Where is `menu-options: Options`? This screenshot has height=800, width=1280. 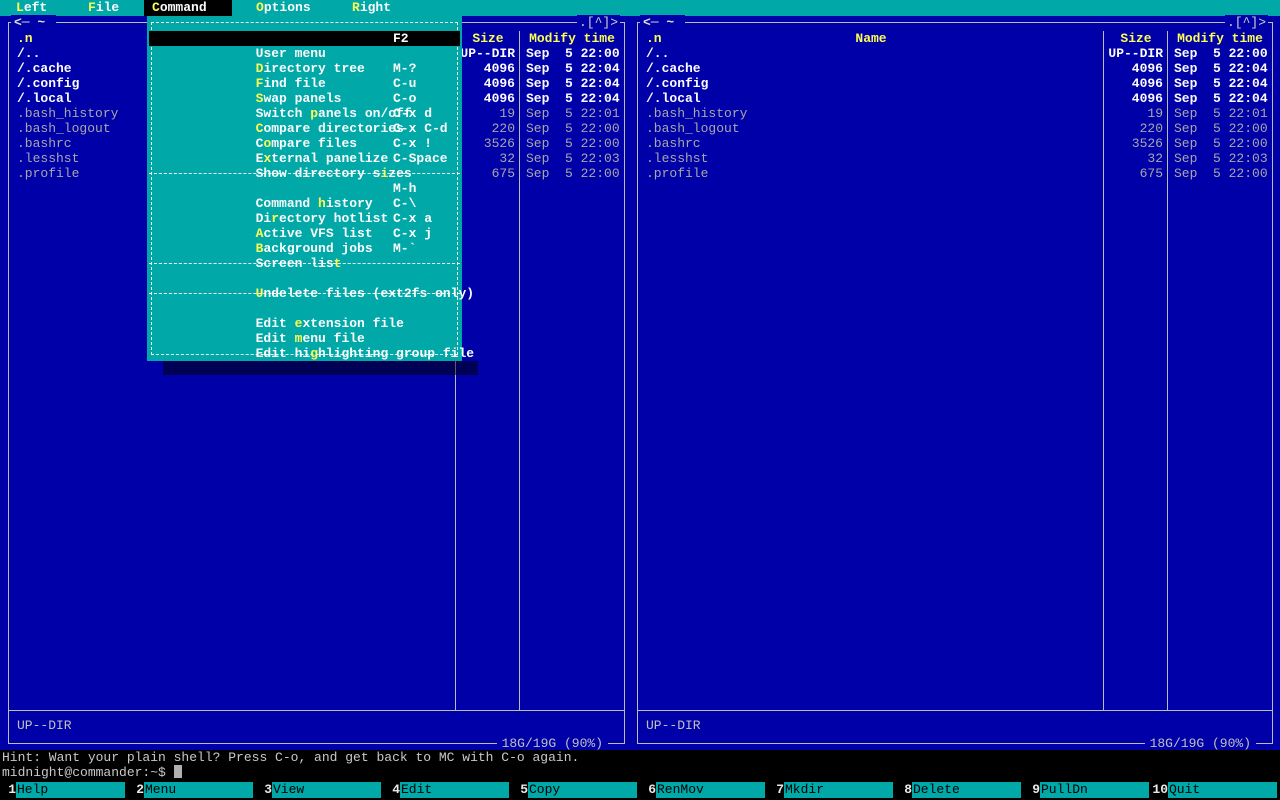 menu-options: Options is located at coordinates (283, 8).